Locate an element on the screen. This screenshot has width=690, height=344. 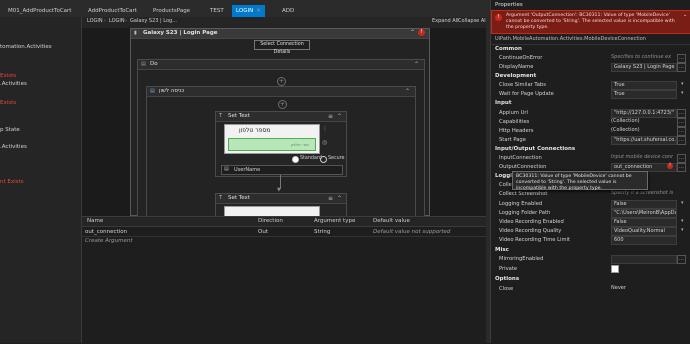
secure-radio is located at coordinates (323, 159).